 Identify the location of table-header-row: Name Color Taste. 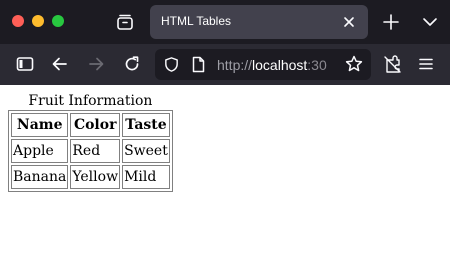
(90, 125).